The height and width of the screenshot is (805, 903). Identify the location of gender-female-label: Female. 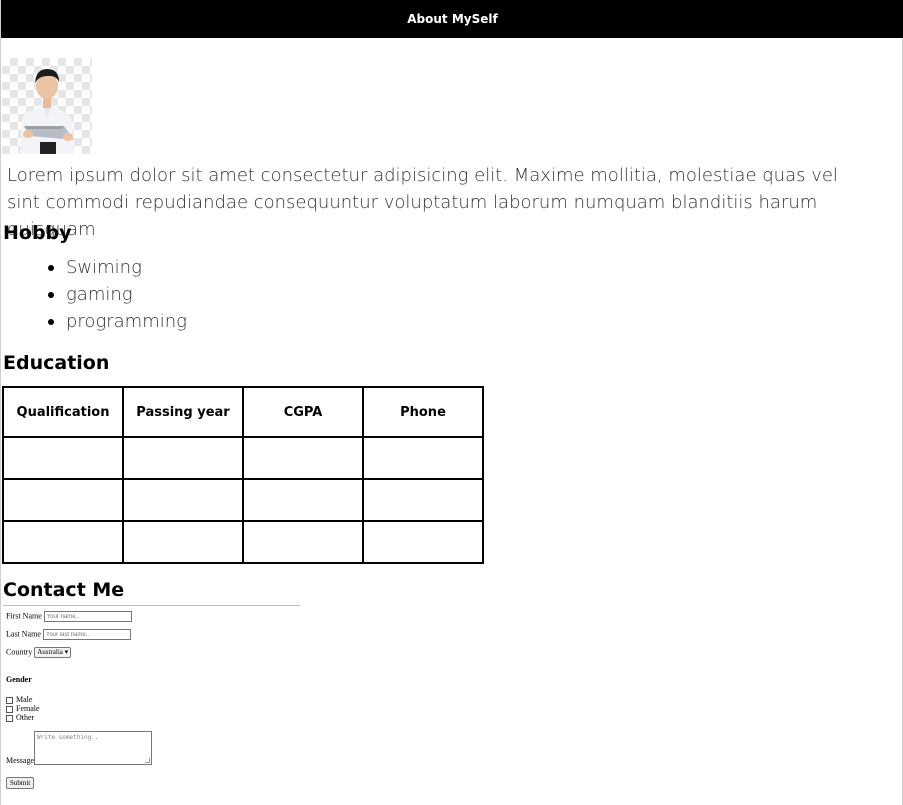
(28, 708).